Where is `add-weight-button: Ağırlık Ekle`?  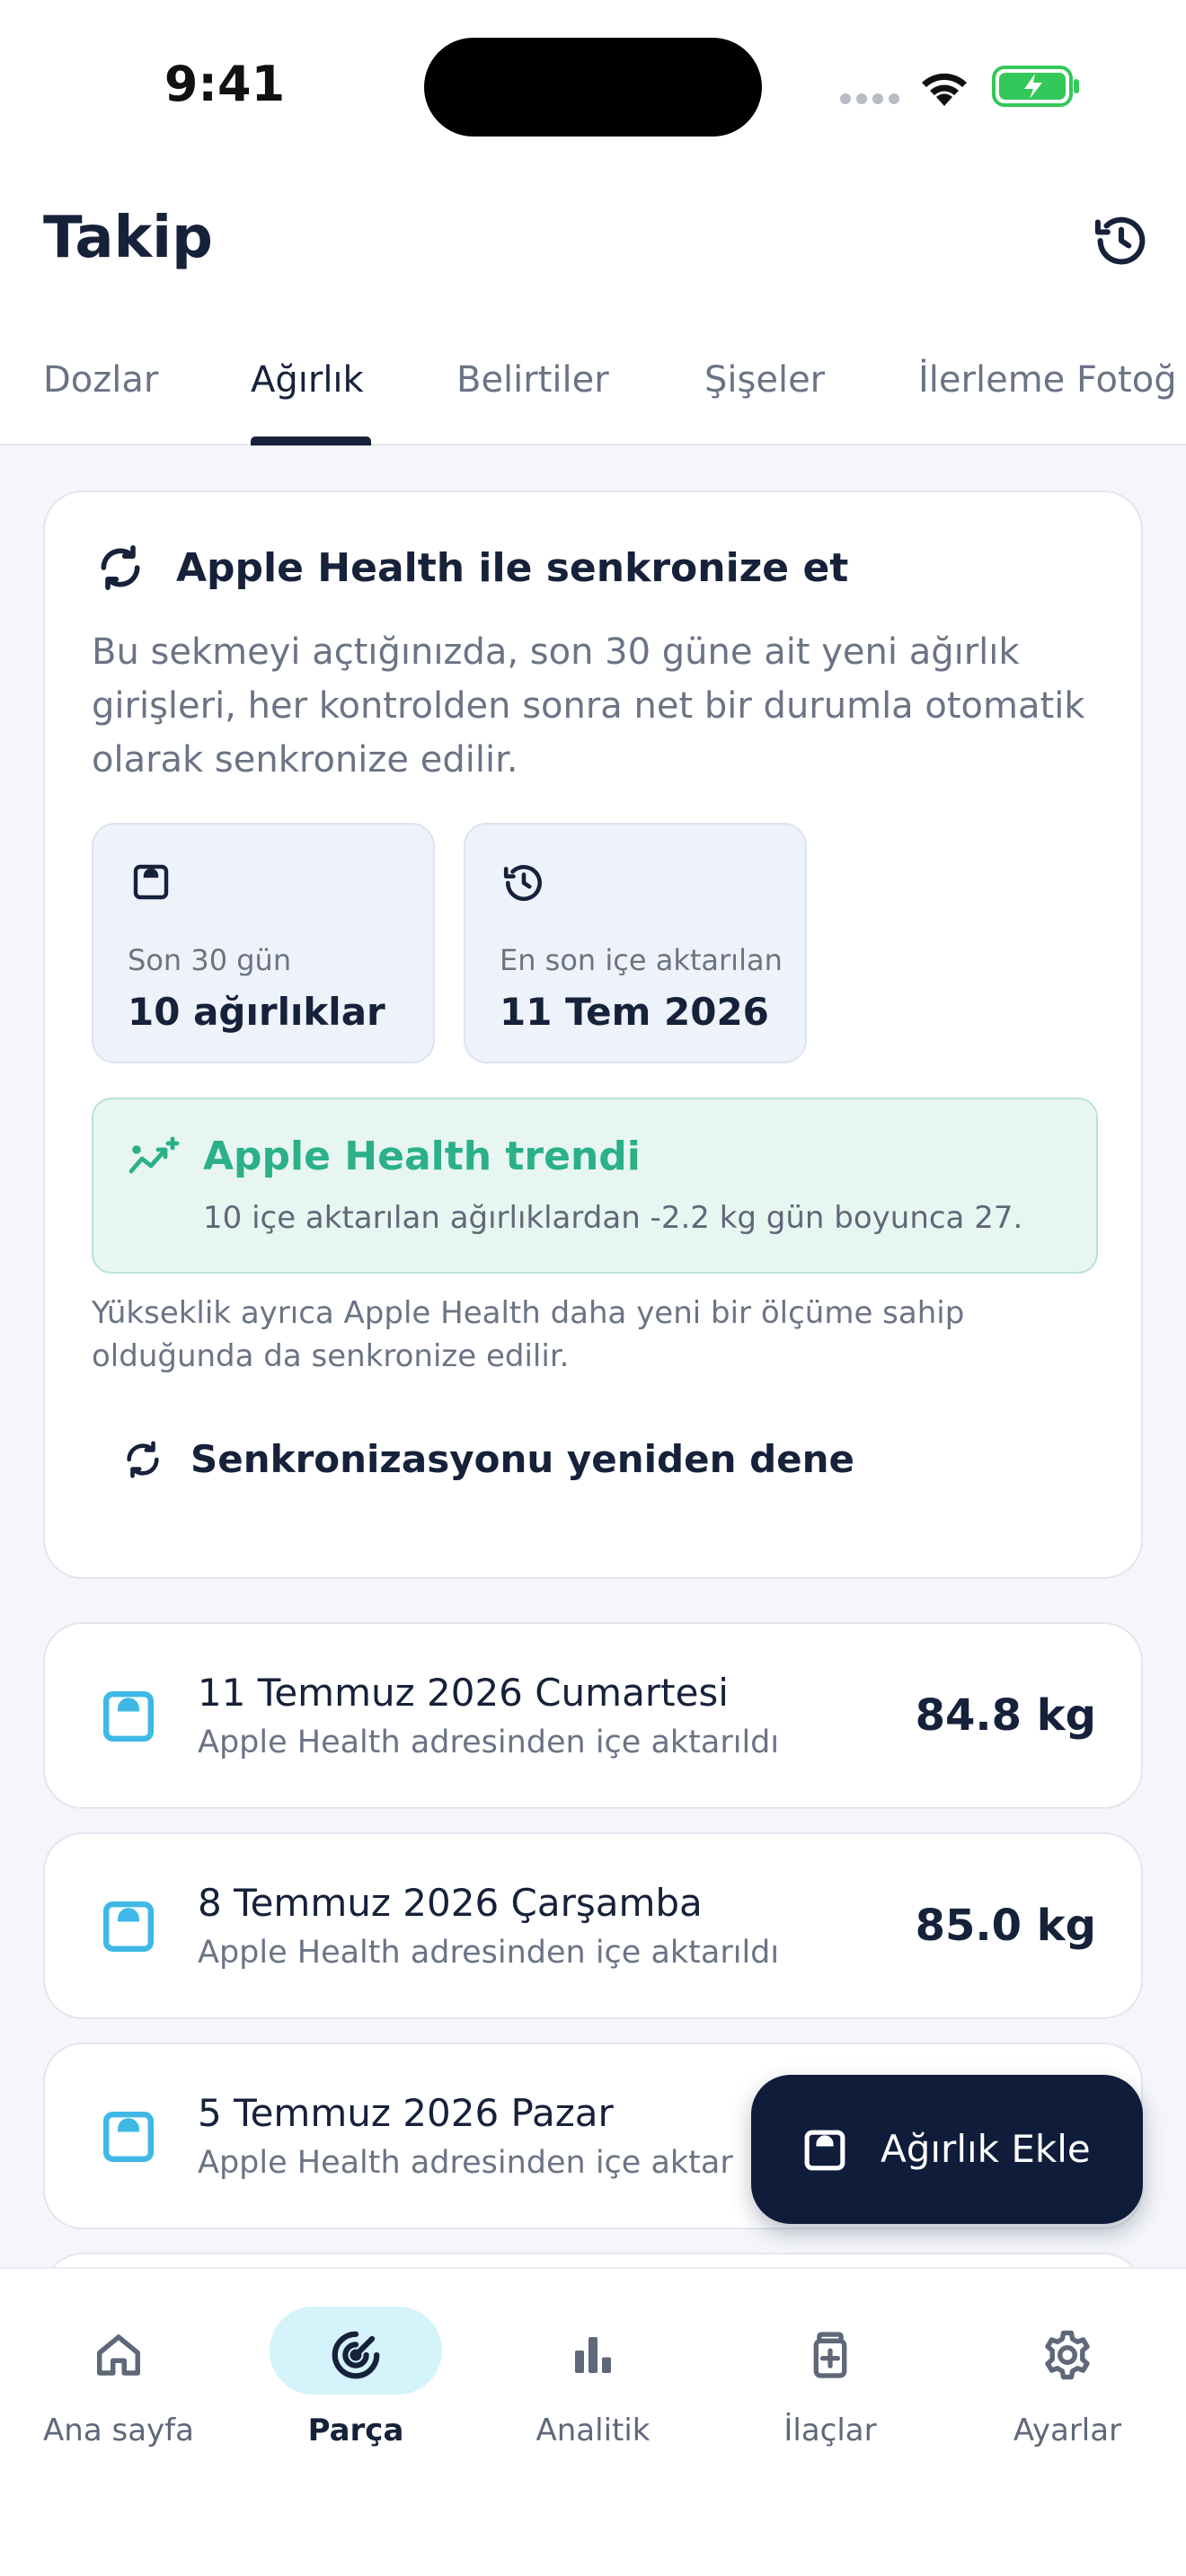
add-weight-button: Ağırlık Ekle is located at coordinates (947, 2149).